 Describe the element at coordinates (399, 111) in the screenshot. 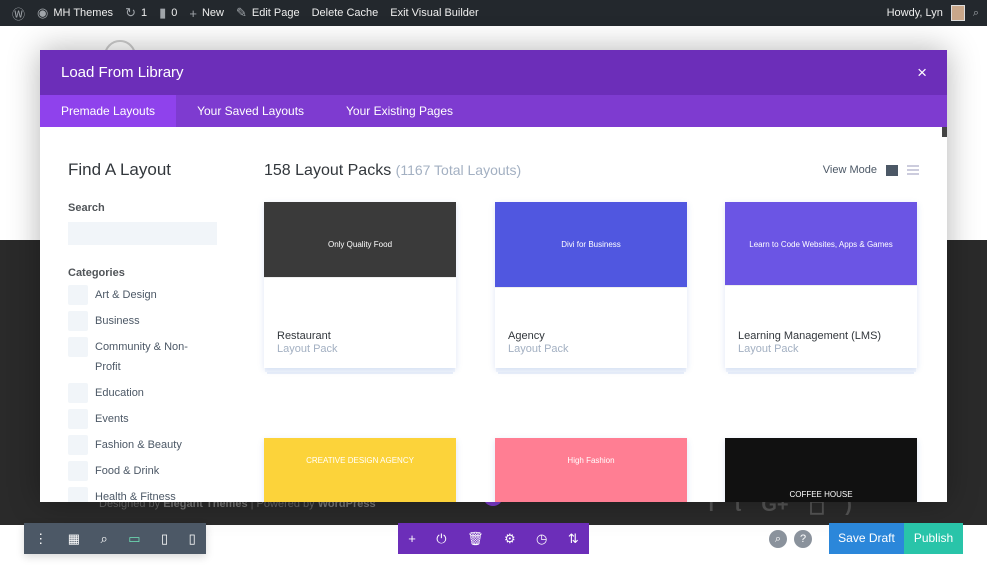

I see `tab-existing-pages: Your Existing Pages` at that location.